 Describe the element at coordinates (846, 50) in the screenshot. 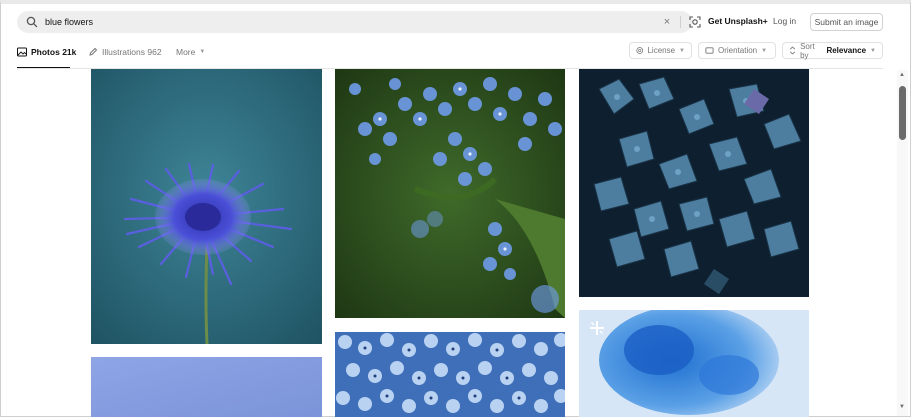

I see `sort-value: Relevance` at that location.